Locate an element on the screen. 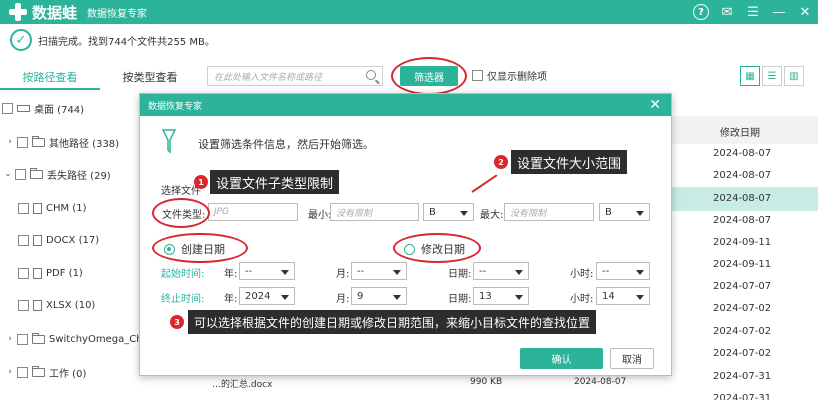  tab-by-path: 按路径查看 is located at coordinates (50, 78).